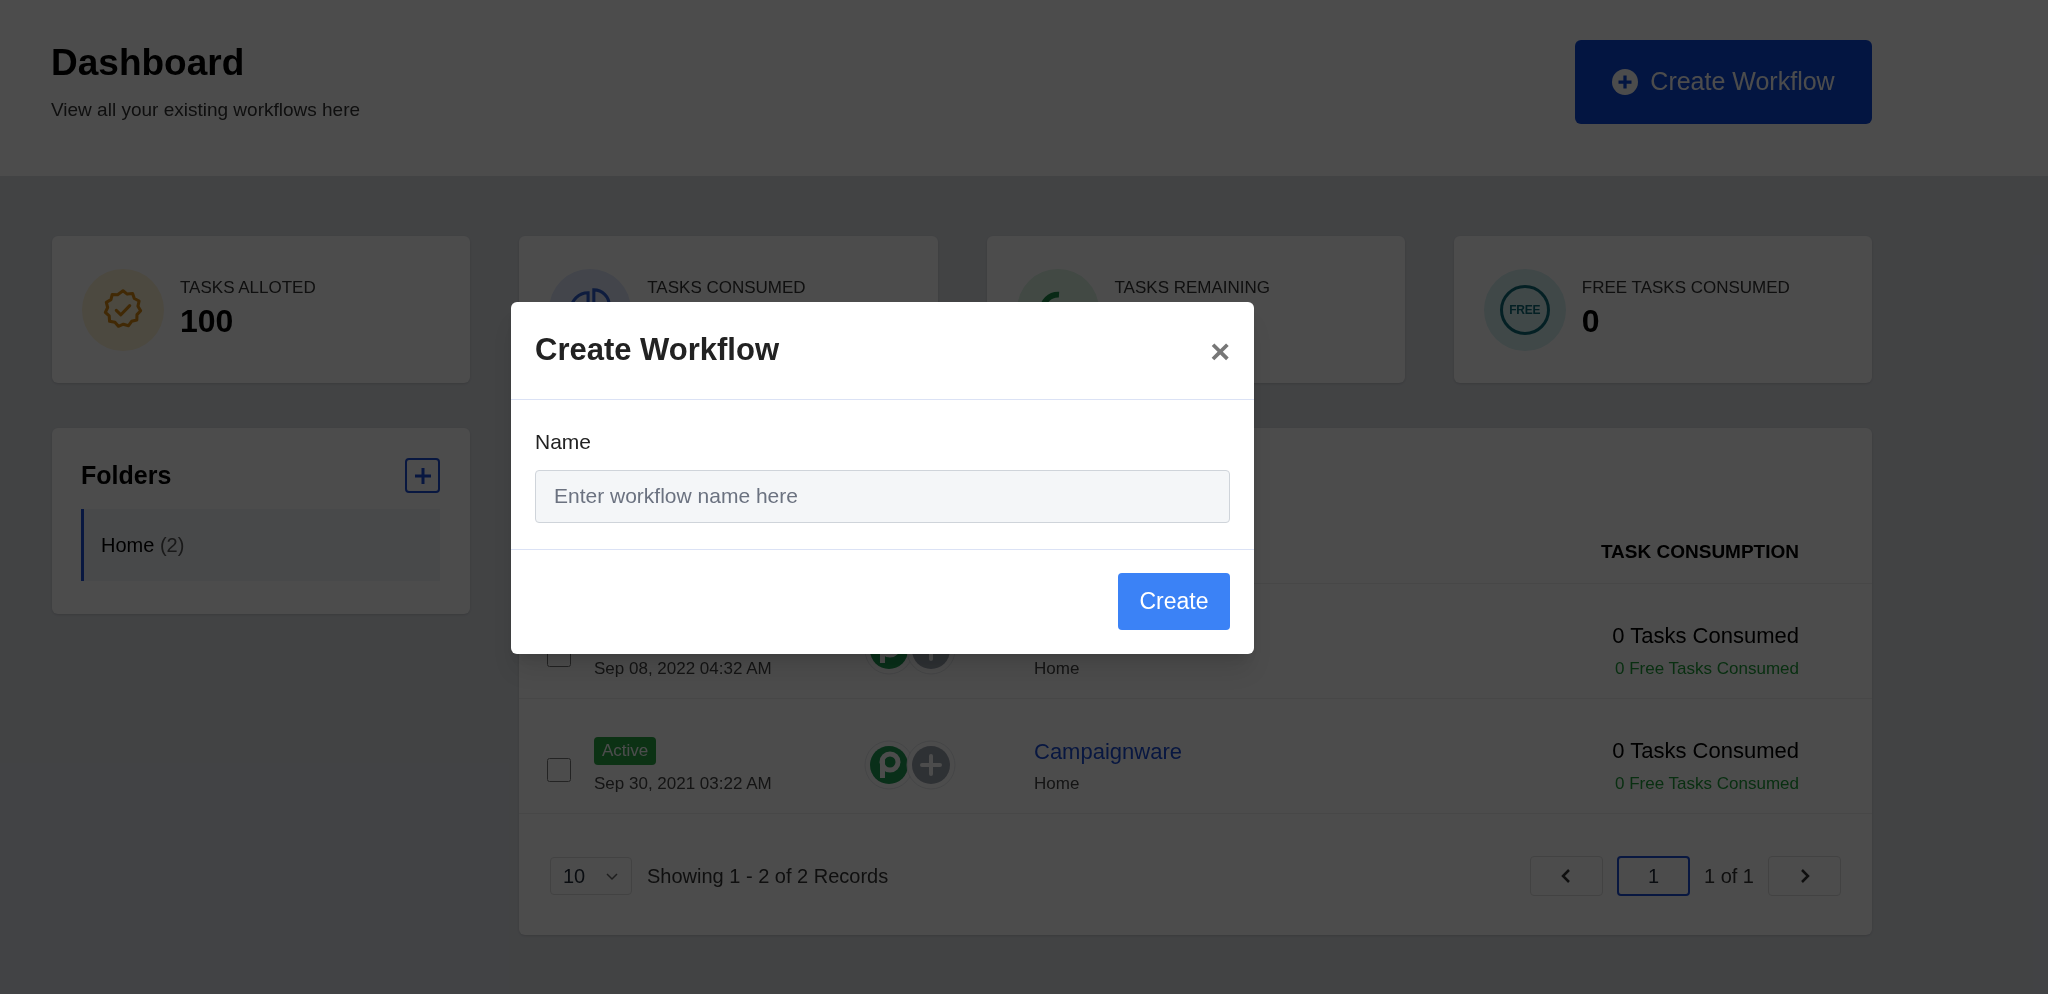 This screenshot has width=2048, height=994. Describe the element at coordinates (1728, 876) in the screenshot. I see `page-count: 1 of 1` at that location.